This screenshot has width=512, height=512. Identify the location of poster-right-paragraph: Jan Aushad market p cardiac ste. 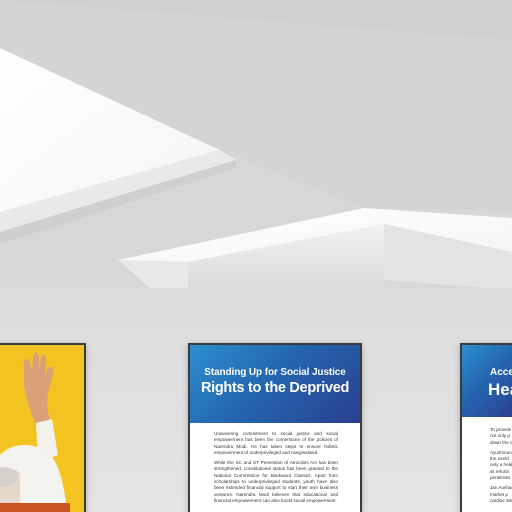
(501, 494).